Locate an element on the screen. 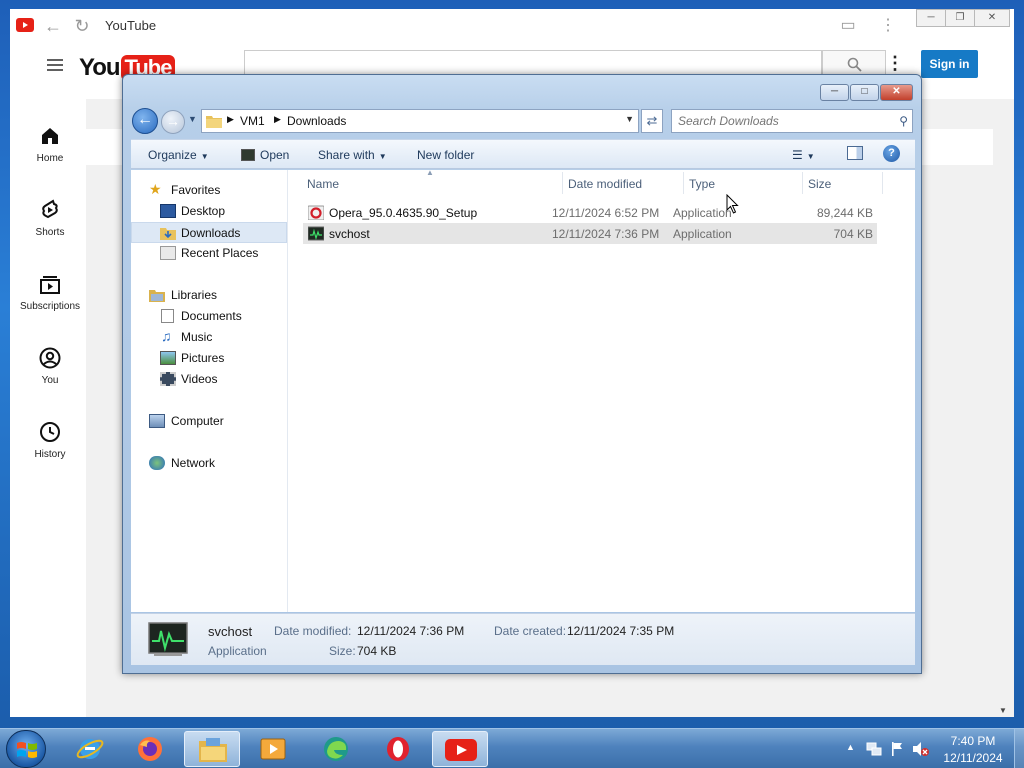 The image size is (1024, 768). back-button: ← is located at coordinates (145, 121).